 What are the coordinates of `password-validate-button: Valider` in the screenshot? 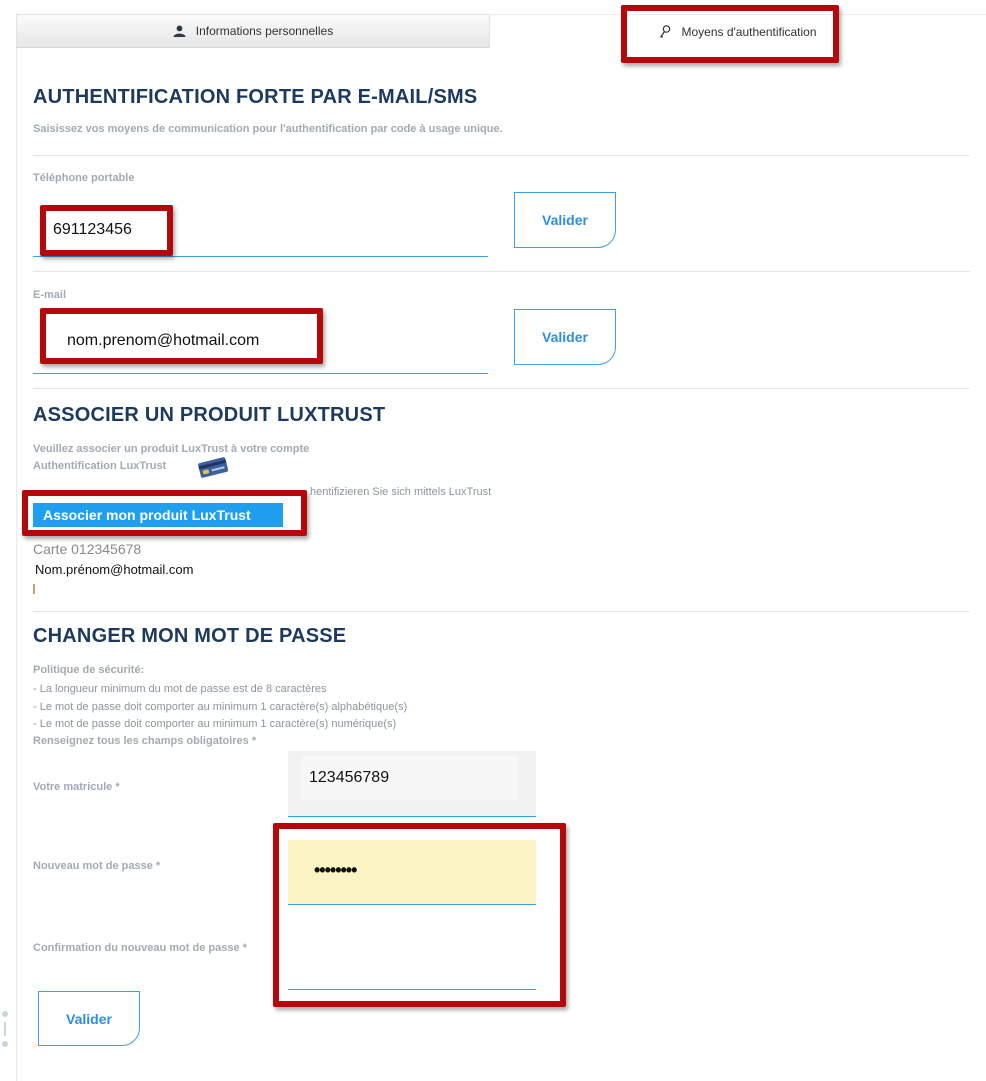 It's located at (89, 1018).